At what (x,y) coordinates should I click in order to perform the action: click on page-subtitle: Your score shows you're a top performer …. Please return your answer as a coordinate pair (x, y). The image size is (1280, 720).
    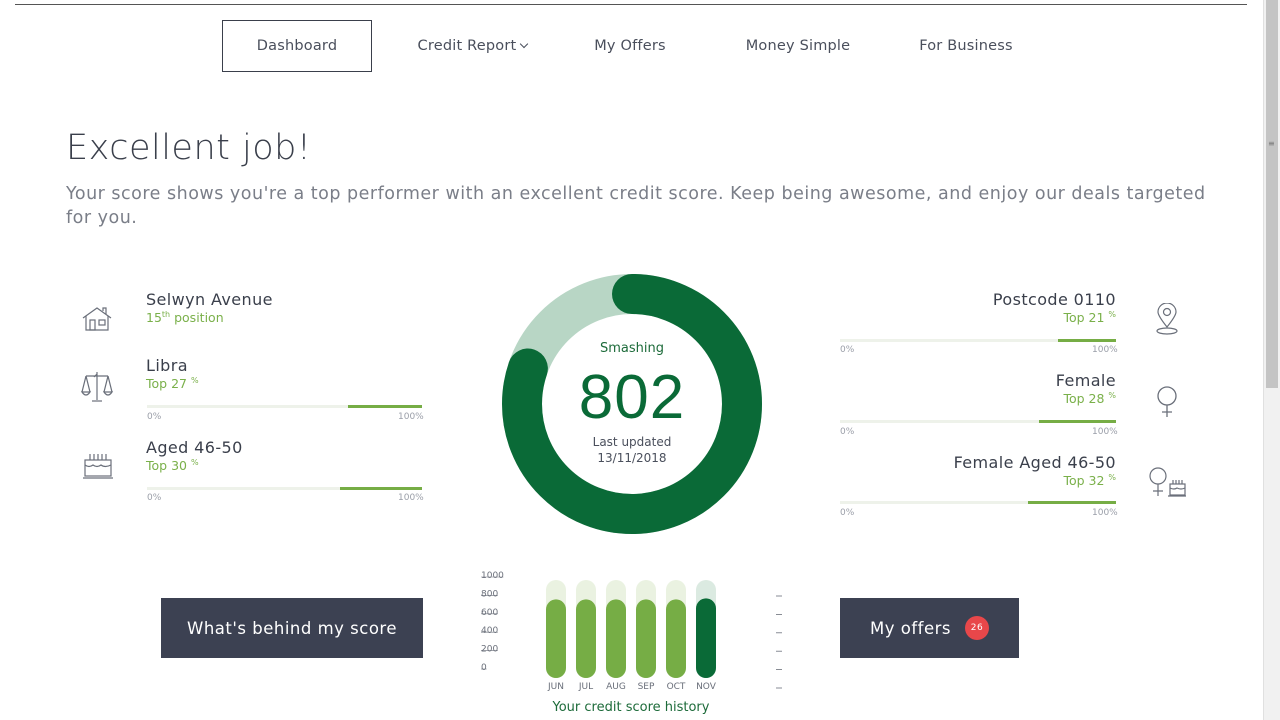
    Looking at the image, I should click on (636, 206).